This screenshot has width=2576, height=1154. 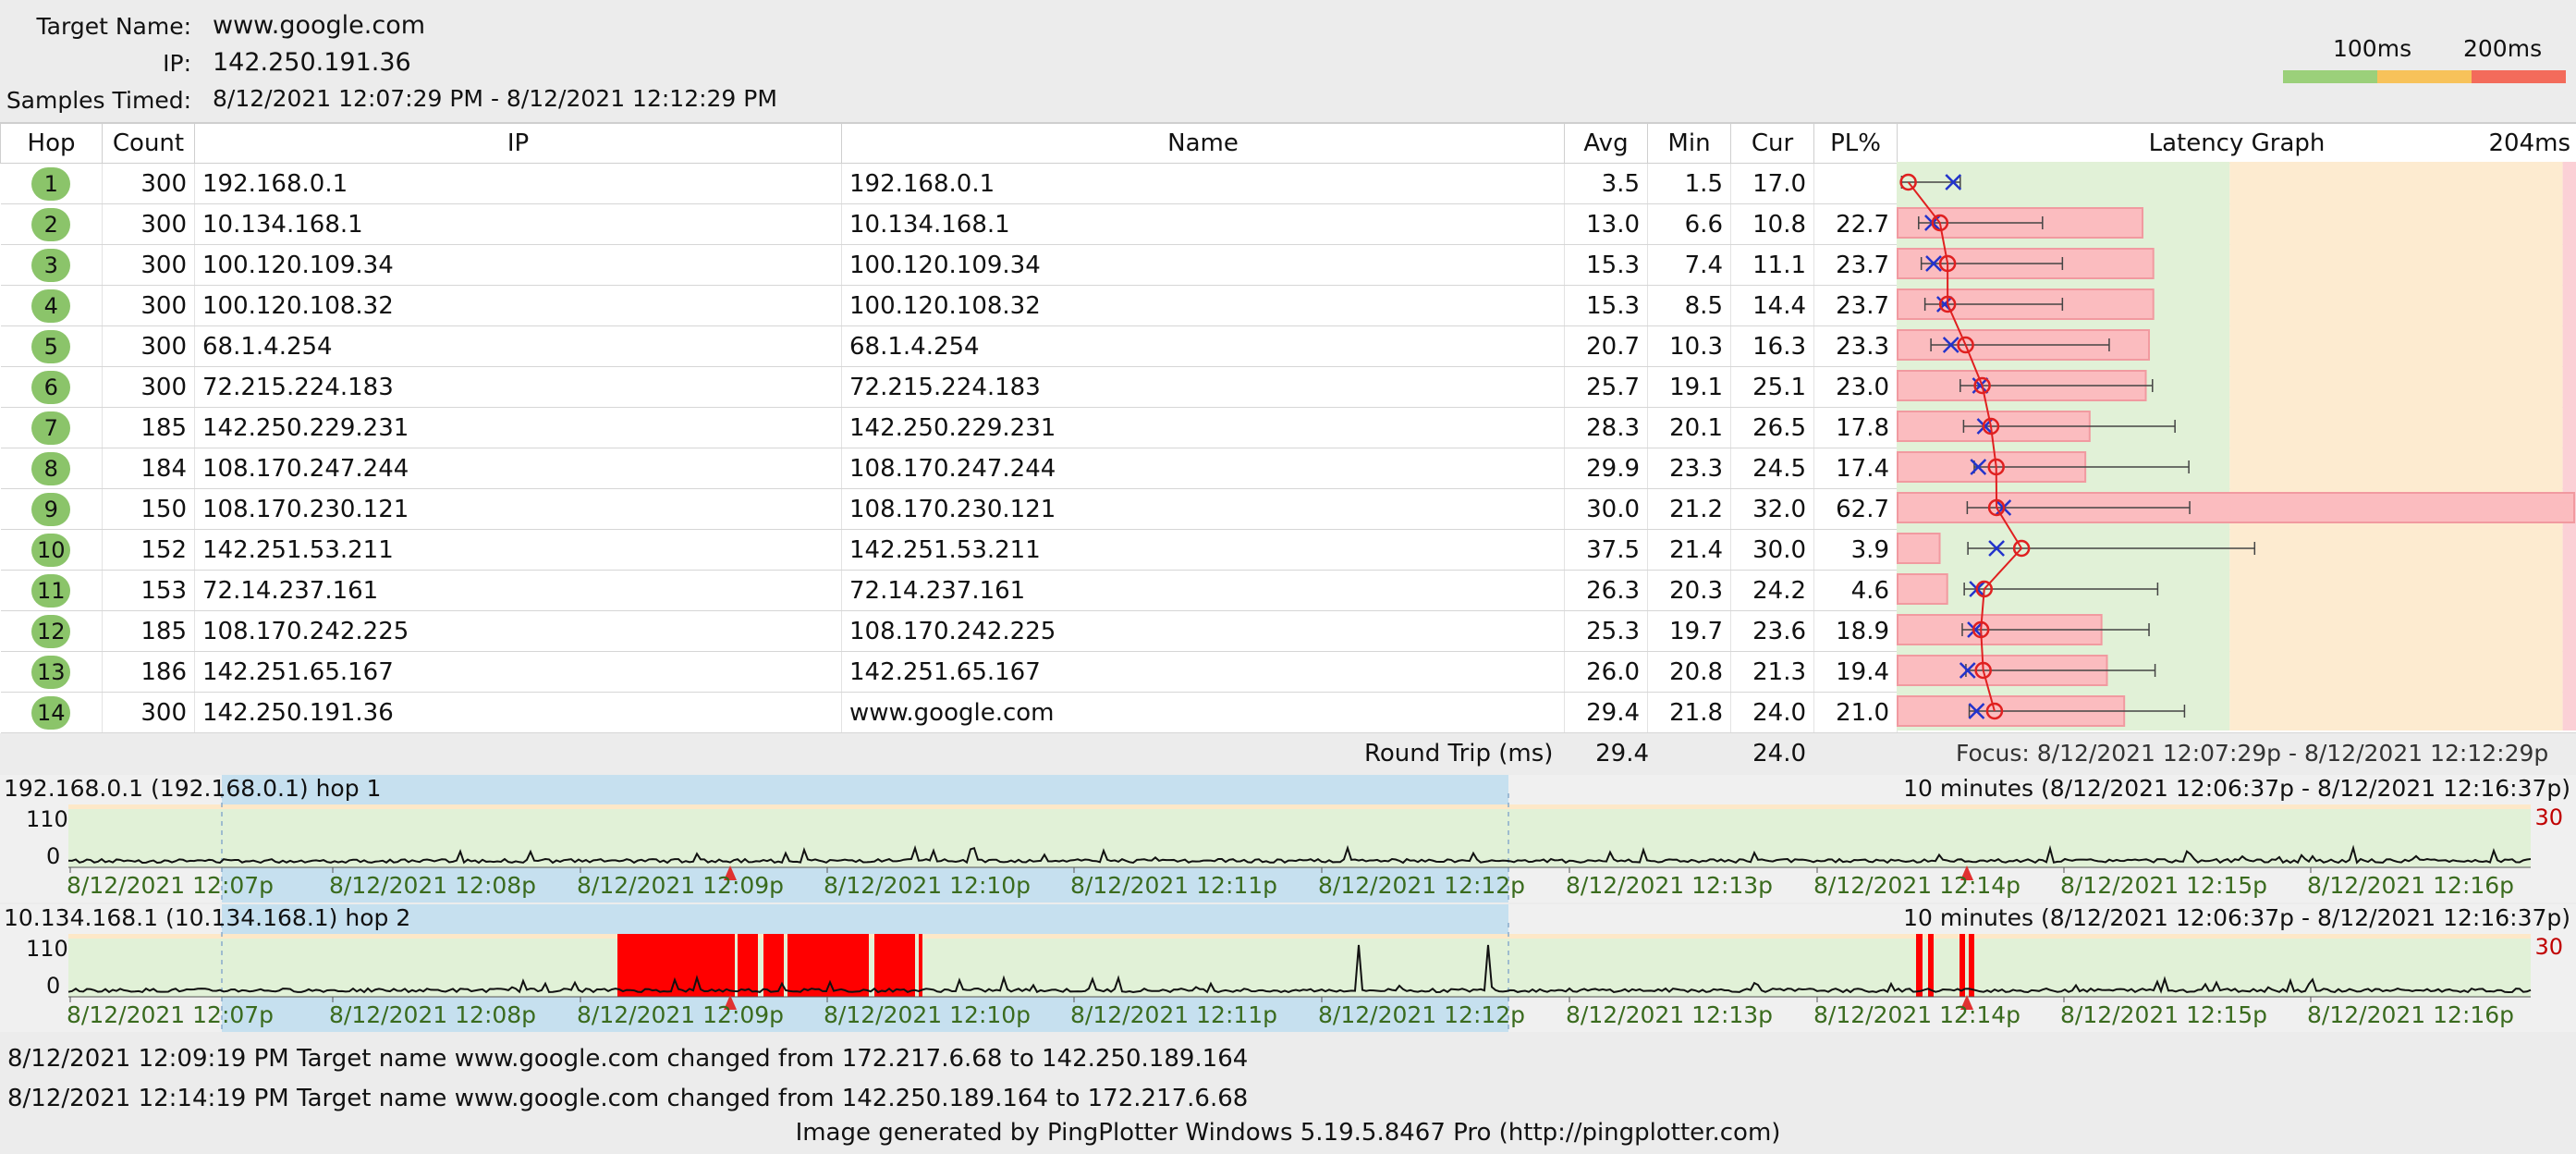 I want to click on cell-cur: 10.8, so click(x=1772, y=224).